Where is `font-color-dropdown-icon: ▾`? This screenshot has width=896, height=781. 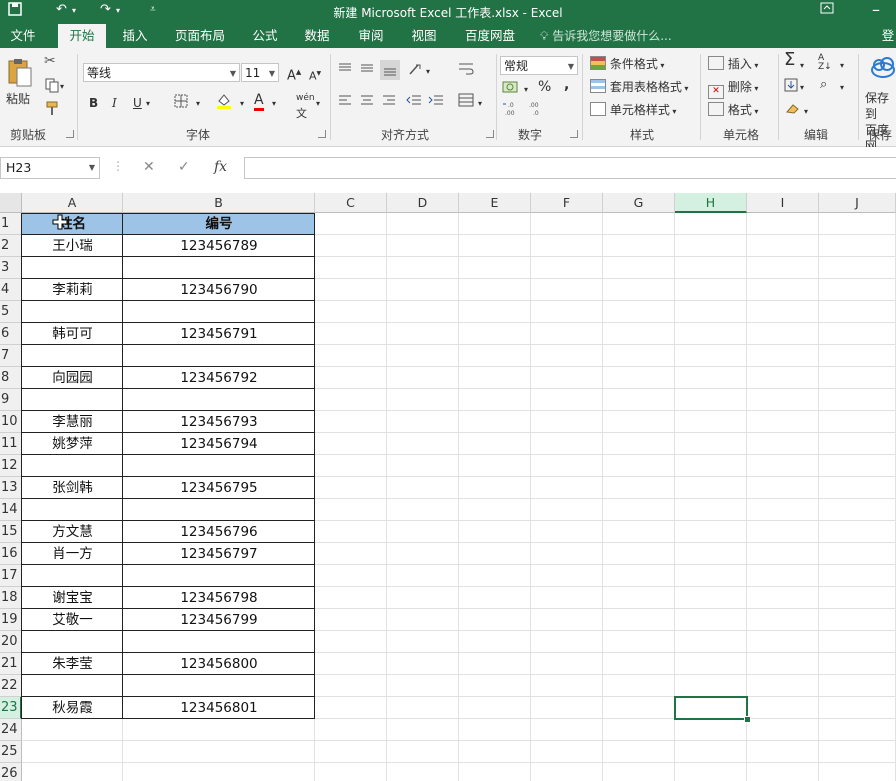
font-color-dropdown-icon: ▾ is located at coordinates (274, 104).